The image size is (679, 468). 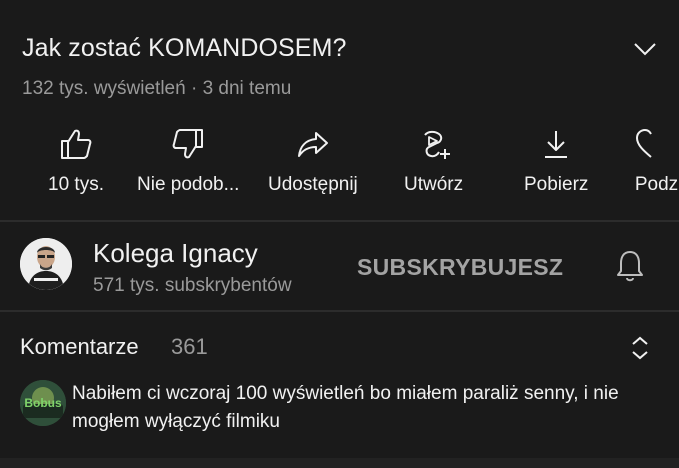 What do you see at coordinates (656, 184) in the screenshot?
I see `thanks-label: Podz` at bounding box center [656, 184].